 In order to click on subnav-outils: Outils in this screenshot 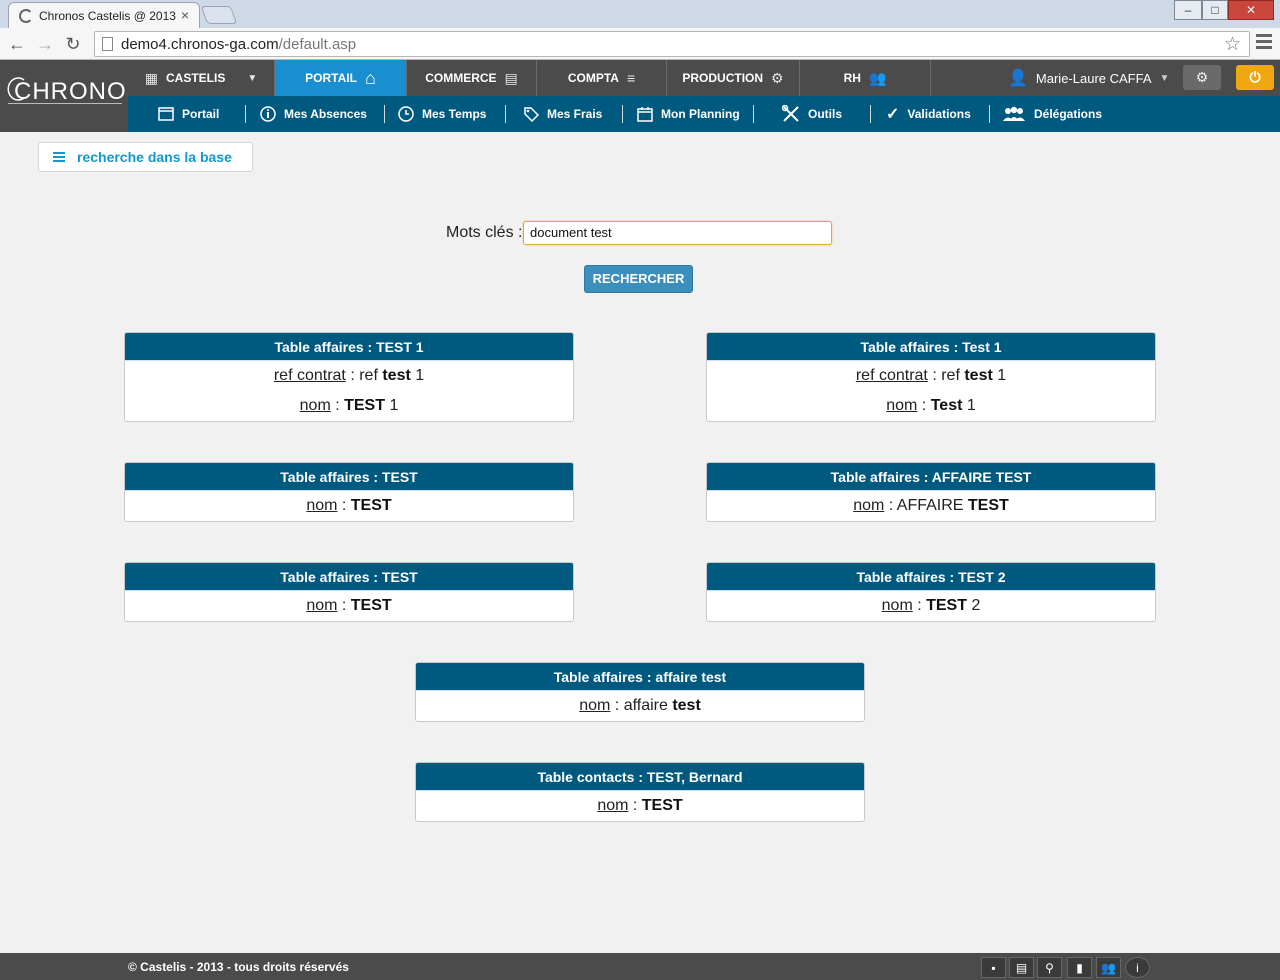, I will do `click(812, 114)`.